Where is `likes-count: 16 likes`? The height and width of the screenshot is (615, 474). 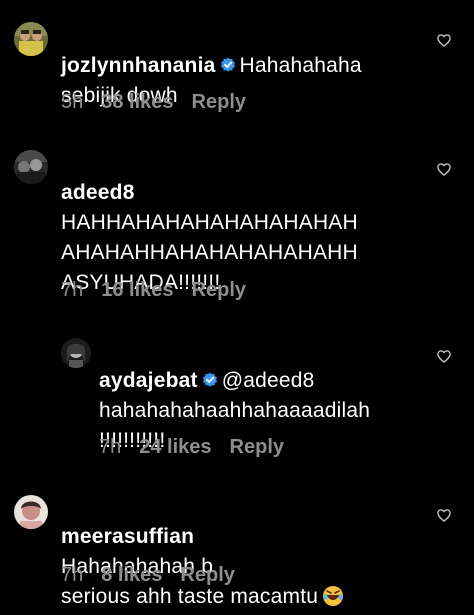 likes-count: 16 likes is located at coordinates (137, 290).